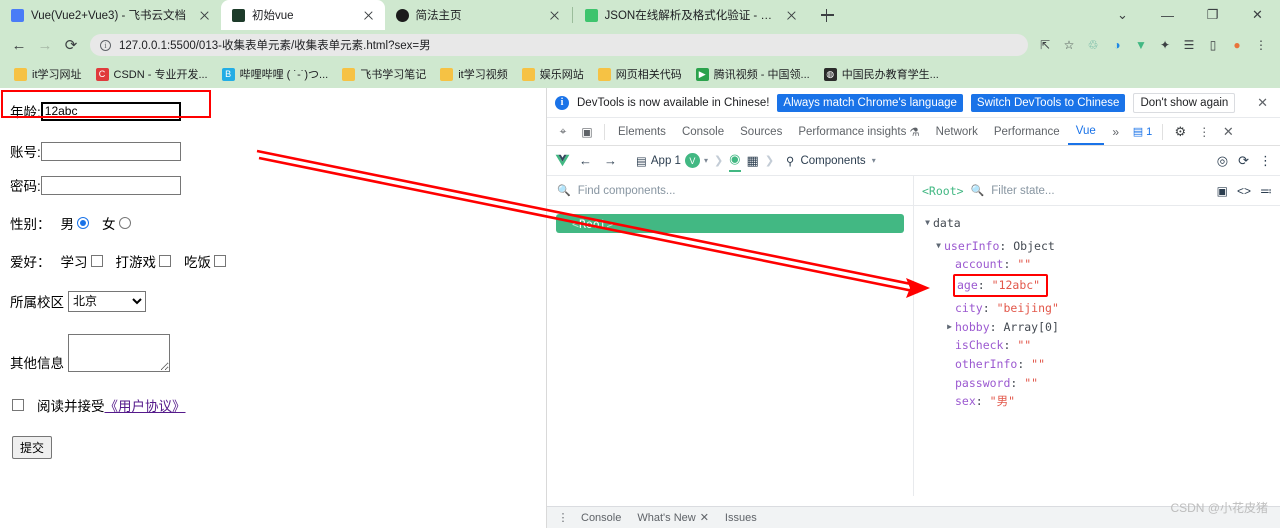 The image size is (1280, 528). What do you see at coordinates (1143, 131) in the screenshot?
I see `message-count-badge: ▤ 1` at bounding box center [1143, 131].